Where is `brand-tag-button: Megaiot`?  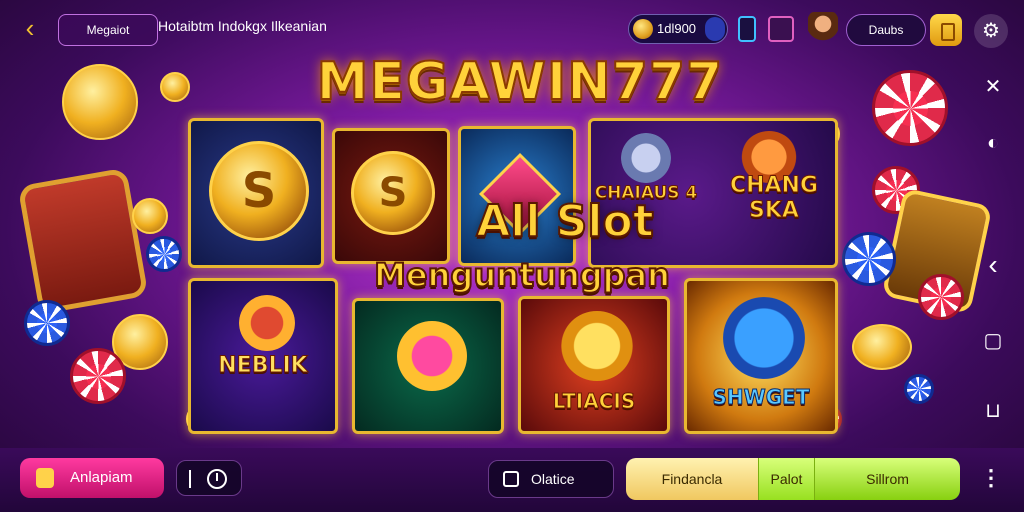 brand-tag-button: Megaiot is located at coordinates (108, 30).